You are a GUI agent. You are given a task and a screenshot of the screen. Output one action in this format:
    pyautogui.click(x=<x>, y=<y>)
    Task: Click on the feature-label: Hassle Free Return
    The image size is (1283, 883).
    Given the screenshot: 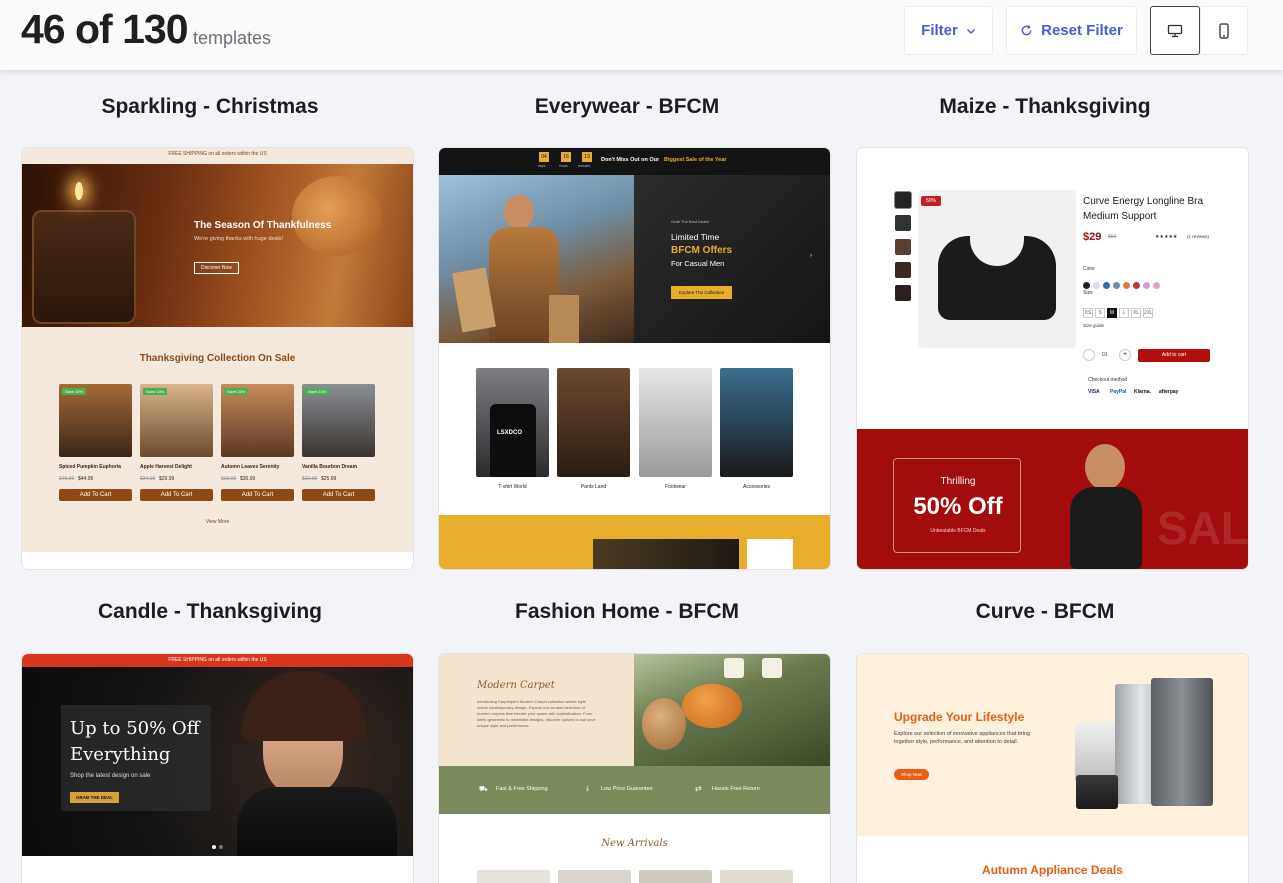 What is the action you would take?
    pyautogui.click(x=736, y=789)
    